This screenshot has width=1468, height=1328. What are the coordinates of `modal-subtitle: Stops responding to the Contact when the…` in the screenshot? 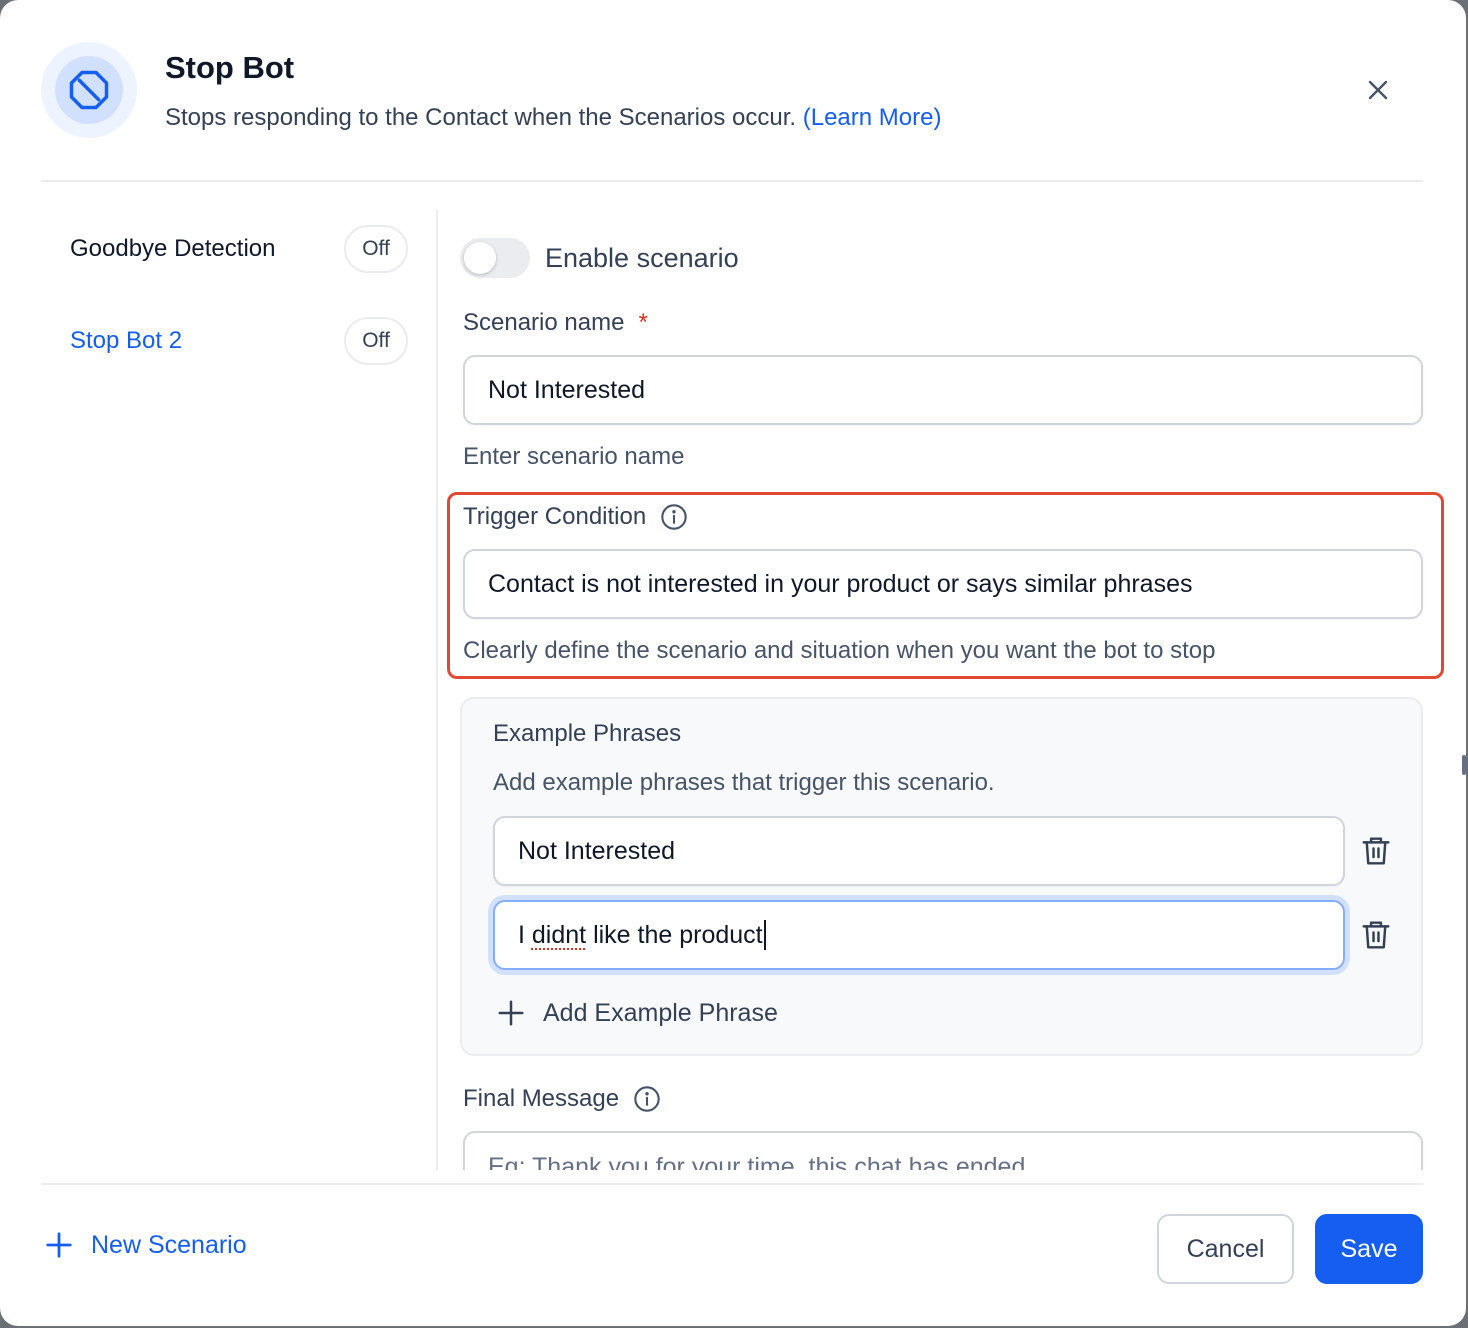 It's located at (553, 118).